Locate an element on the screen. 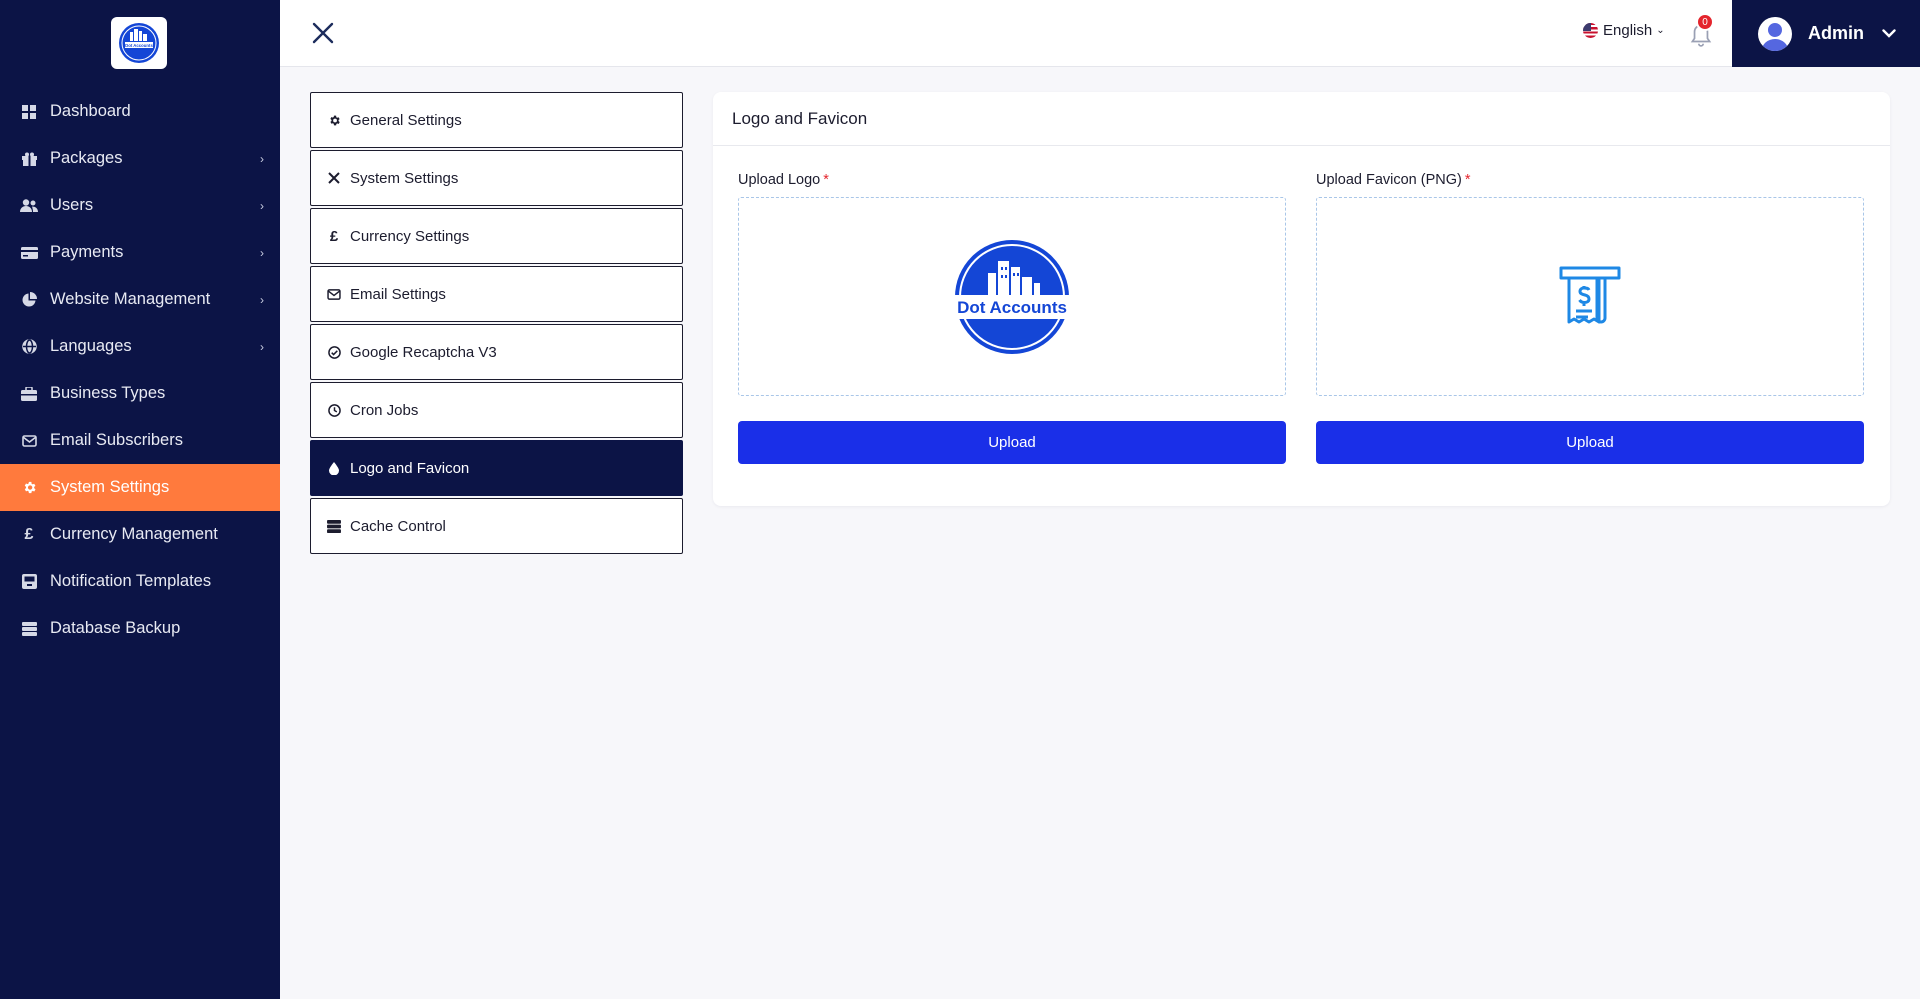  globe-icon is located at coordinates (29, 347).